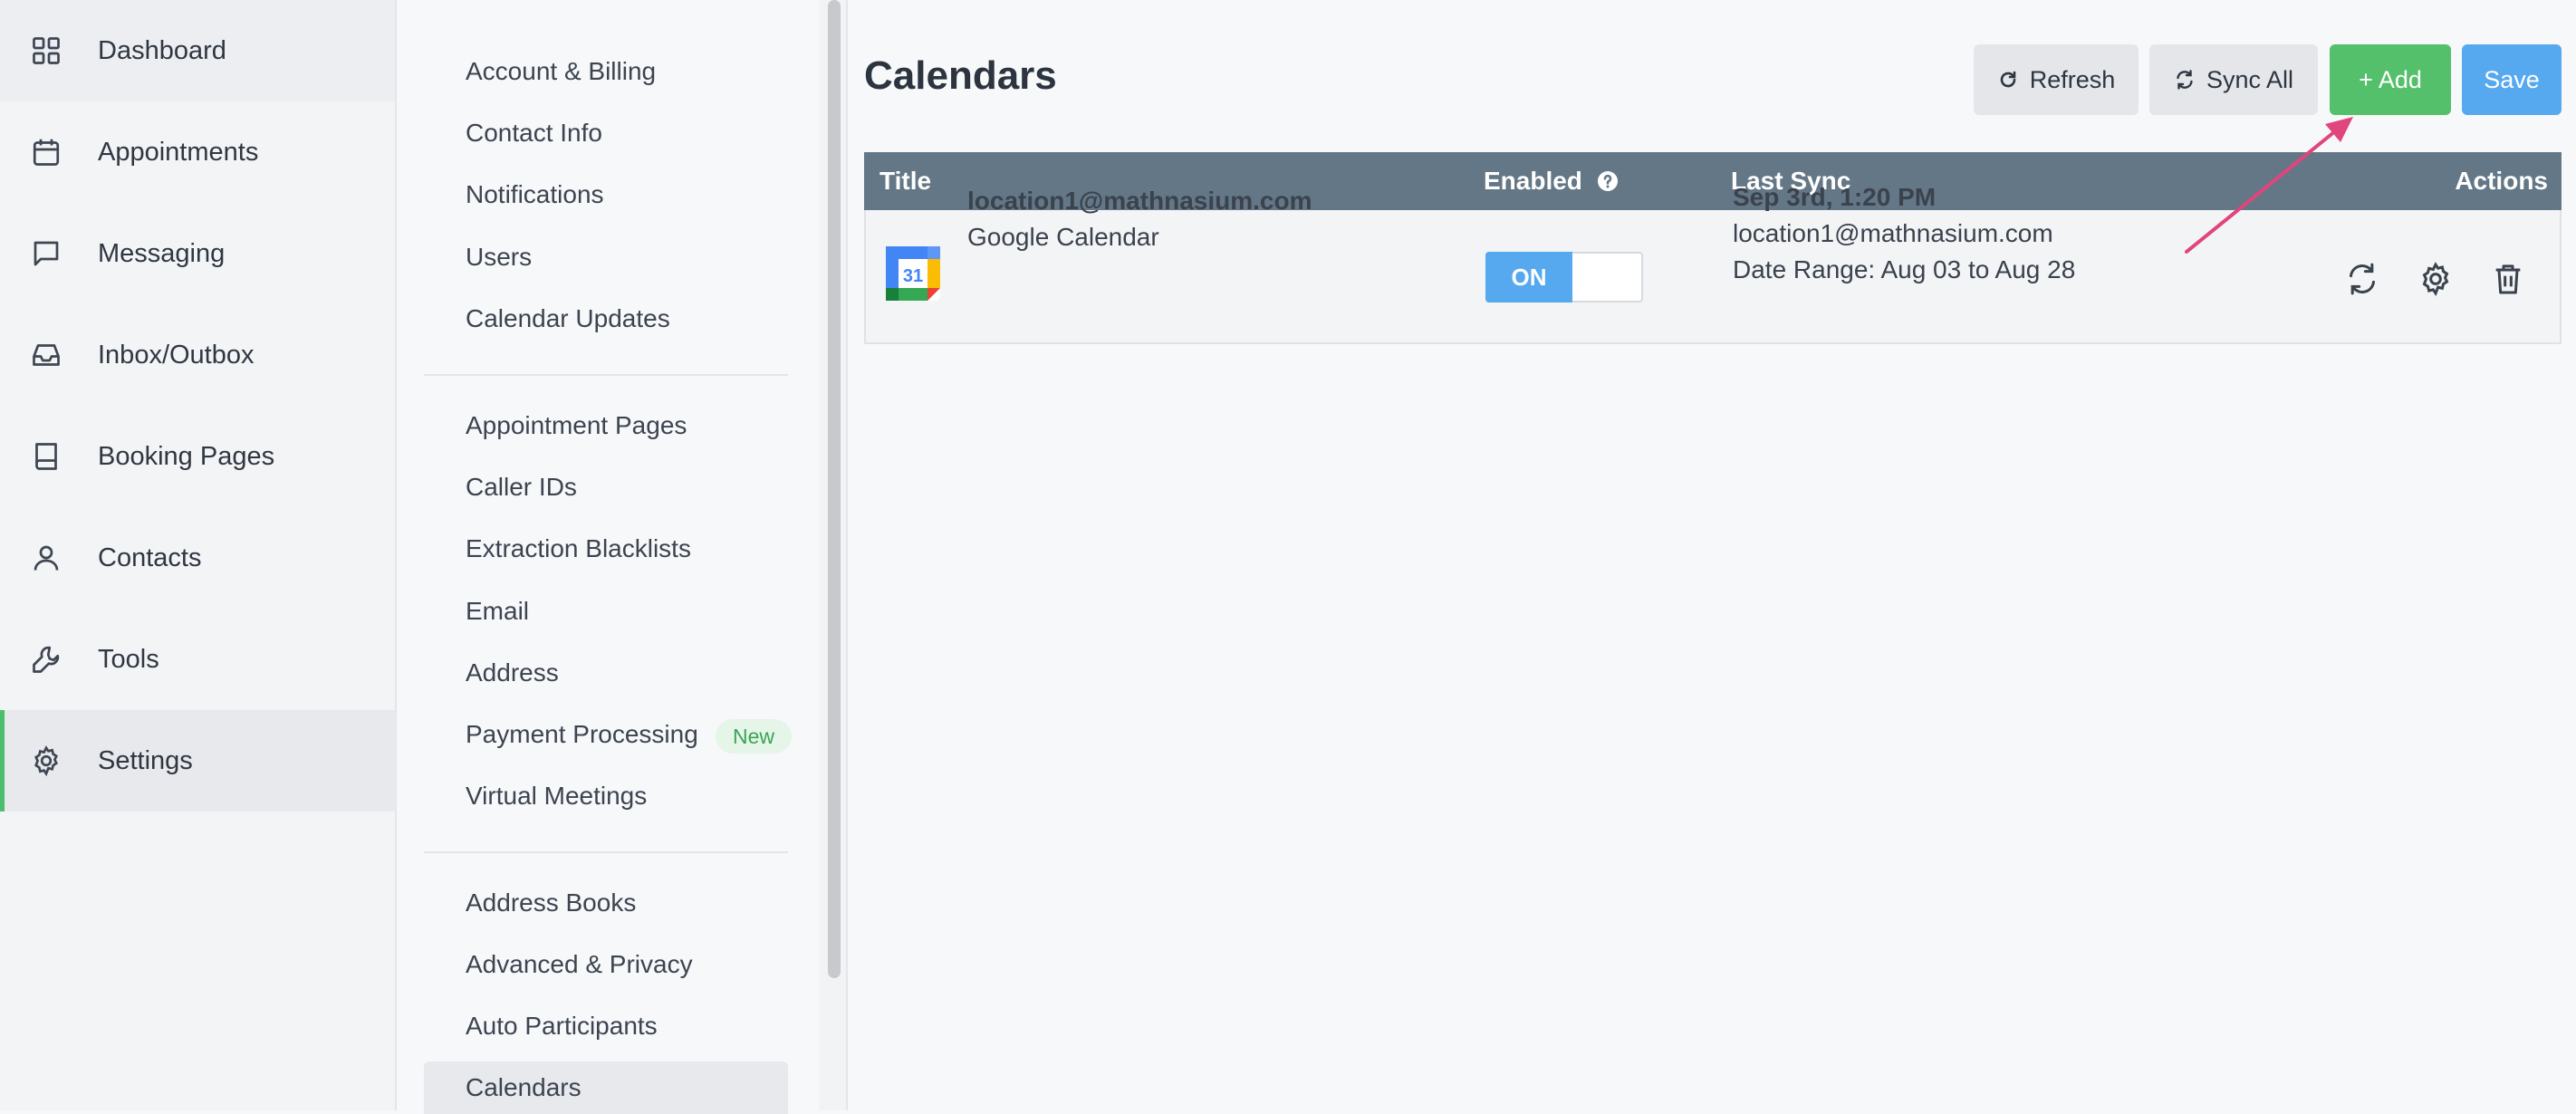  I want to click on settings-item-address-books: Address Books, so click(606, 903).